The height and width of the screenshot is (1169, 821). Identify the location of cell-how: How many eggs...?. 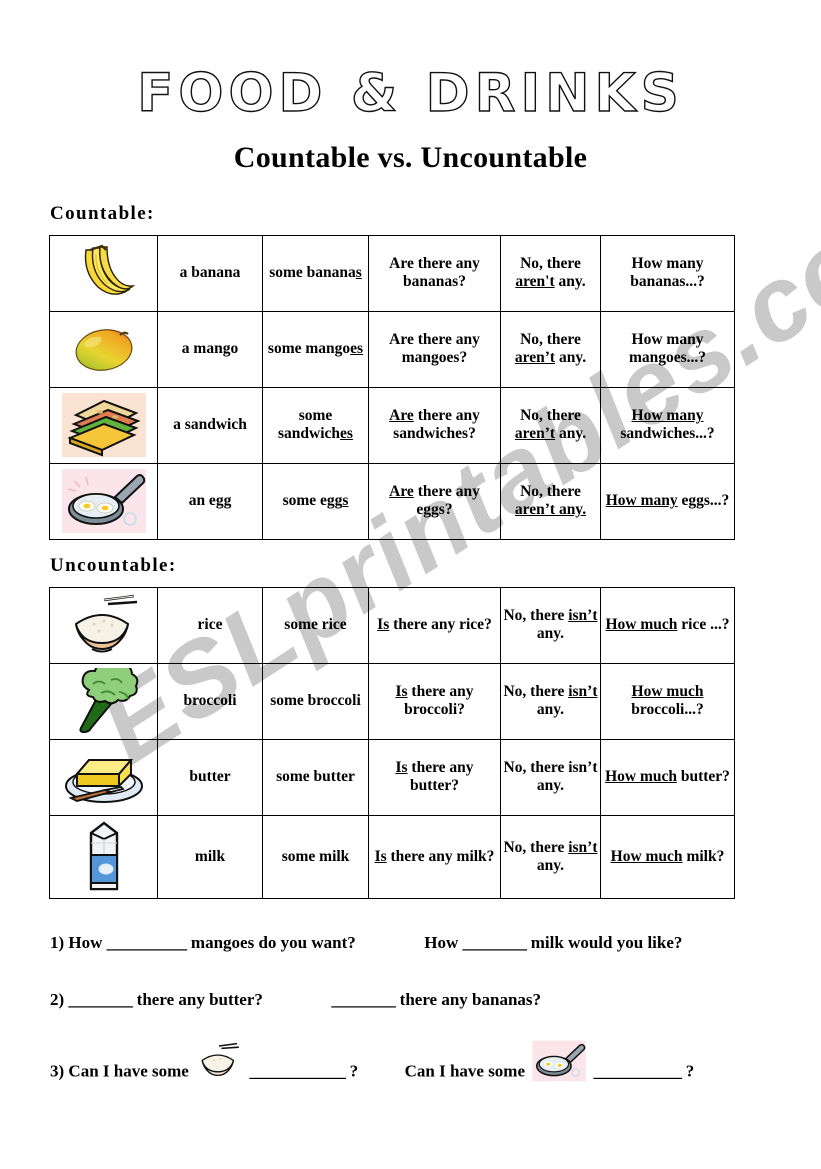
(667, 501).